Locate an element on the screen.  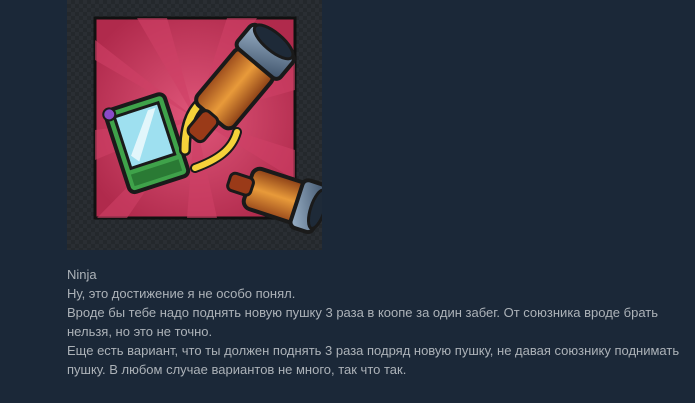
comment-line-1: Ну, это достижение я не особо понял. is located at coordinates (181, 293).